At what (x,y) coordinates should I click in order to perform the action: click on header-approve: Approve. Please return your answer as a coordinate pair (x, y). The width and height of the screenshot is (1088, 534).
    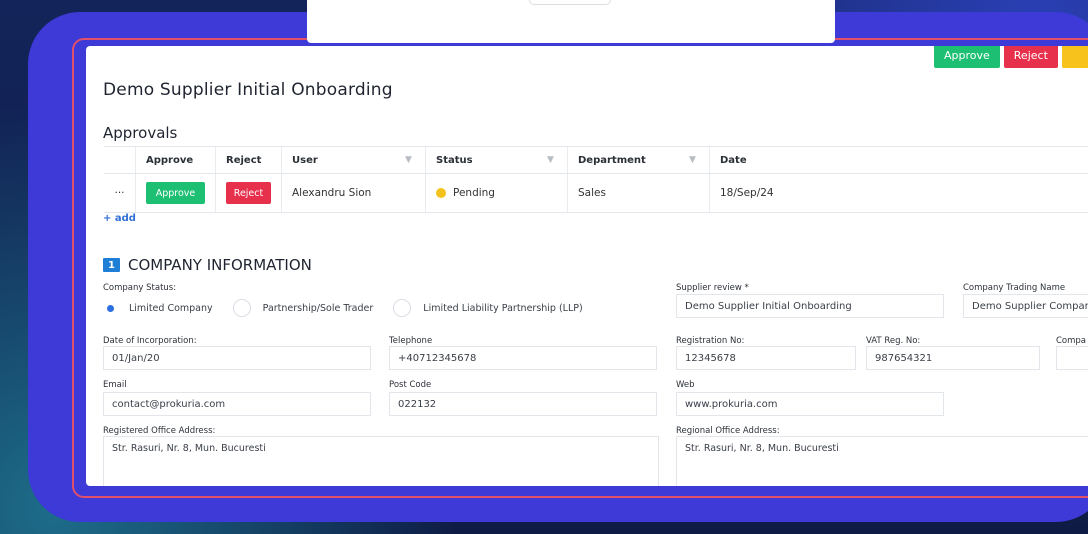
    Looking at the image, I should click on (176, 160).